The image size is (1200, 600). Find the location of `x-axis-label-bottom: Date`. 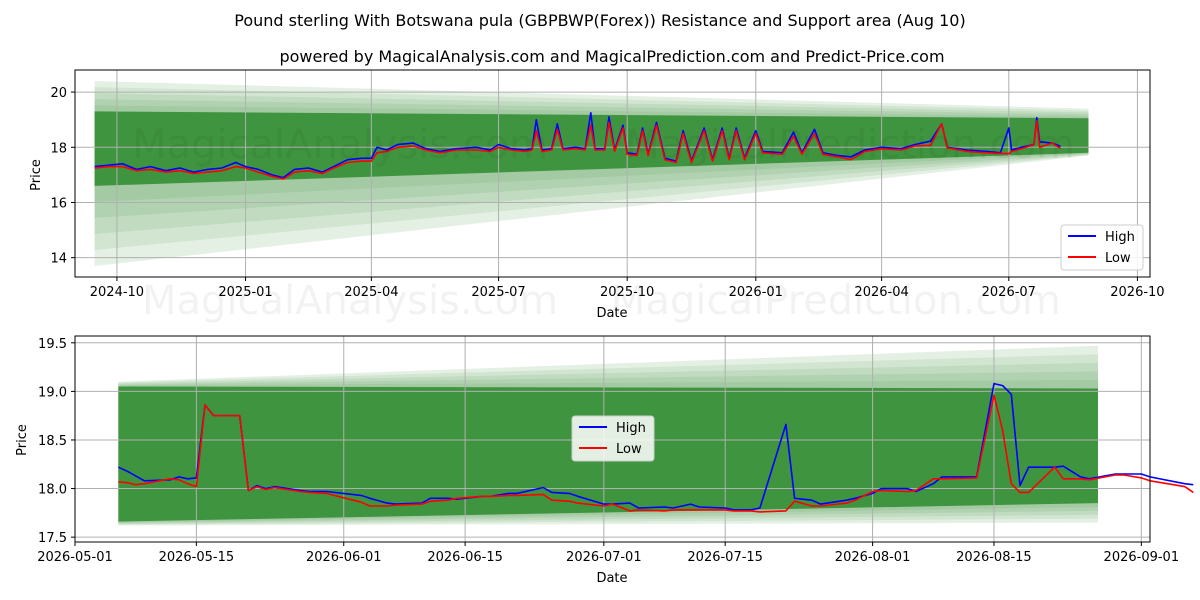

x-axis-label-bottom: Date is located at coordinates (611, 578).